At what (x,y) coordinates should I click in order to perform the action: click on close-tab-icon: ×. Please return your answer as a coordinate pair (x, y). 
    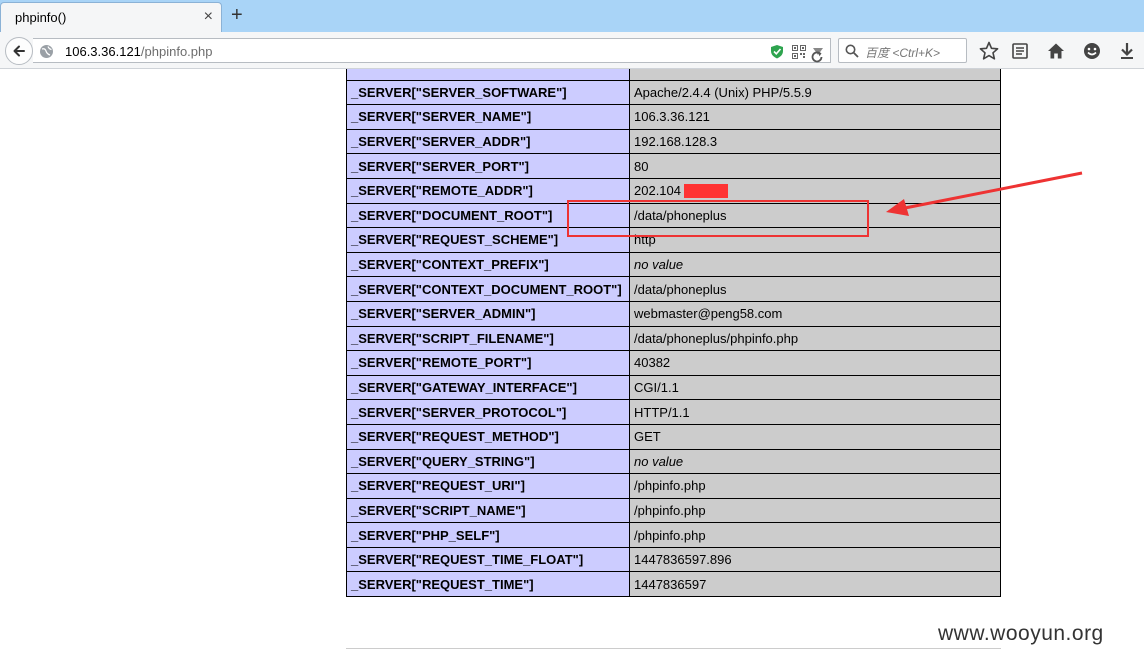
    Looking at the image, I should click on (208, 17).